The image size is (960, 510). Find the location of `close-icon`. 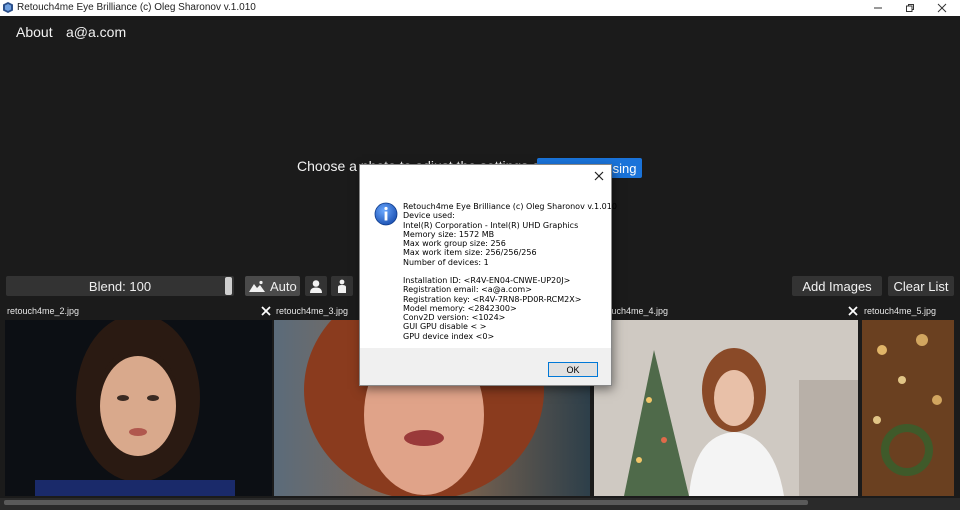

close-icon is located at coordinates (942, 8).